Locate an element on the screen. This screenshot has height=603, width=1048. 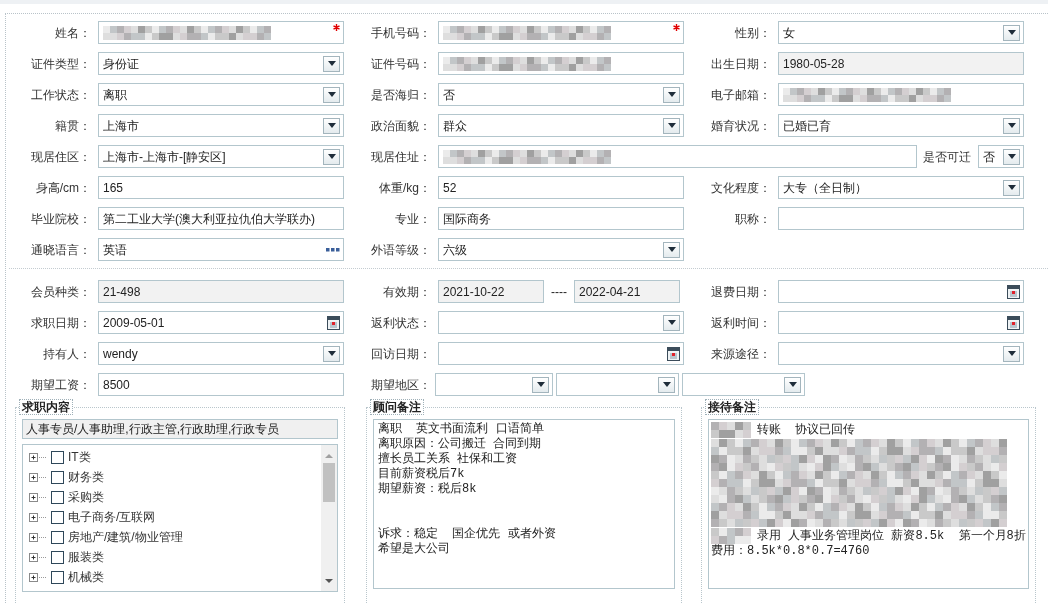
select-field: 大专（全日制） is located at coordinates (901, 187).